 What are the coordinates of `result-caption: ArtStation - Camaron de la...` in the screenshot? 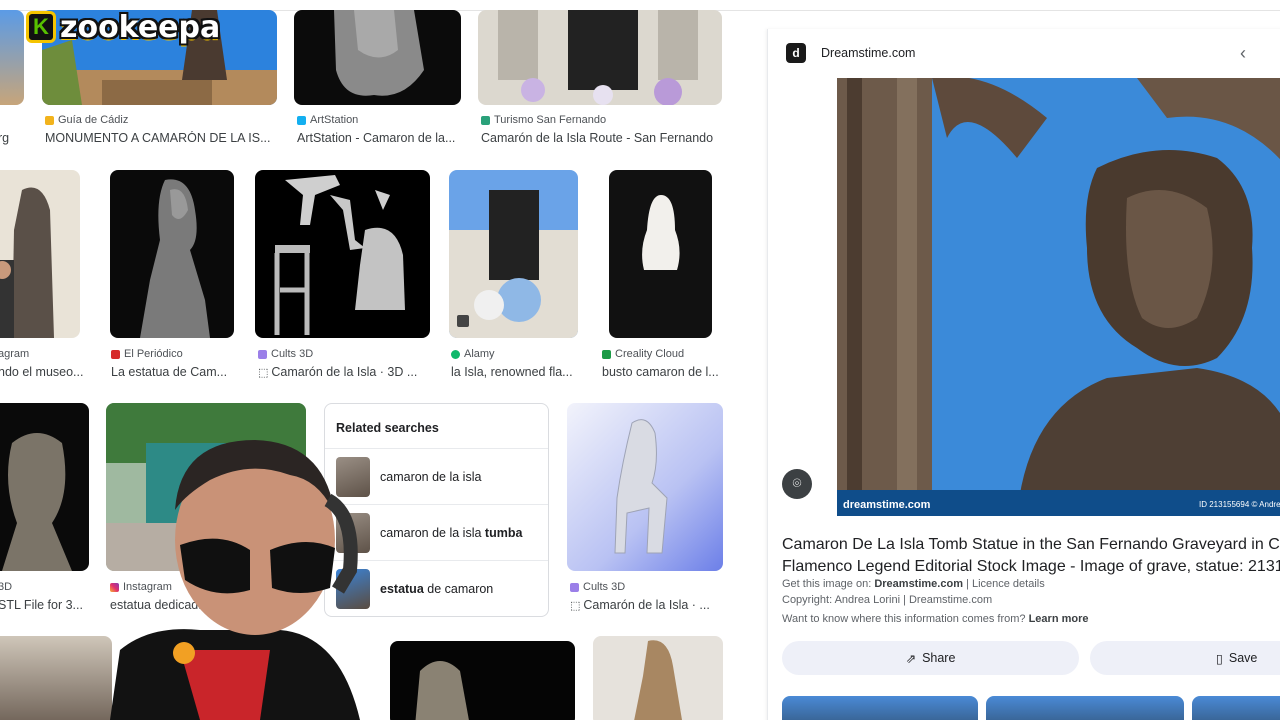 It's located at (379, 138).